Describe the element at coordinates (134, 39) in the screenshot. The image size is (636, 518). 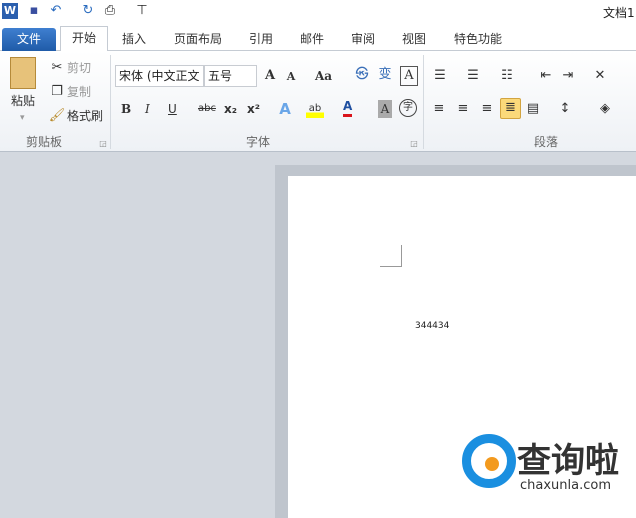
I see `tab-insert: 插入` at that location.